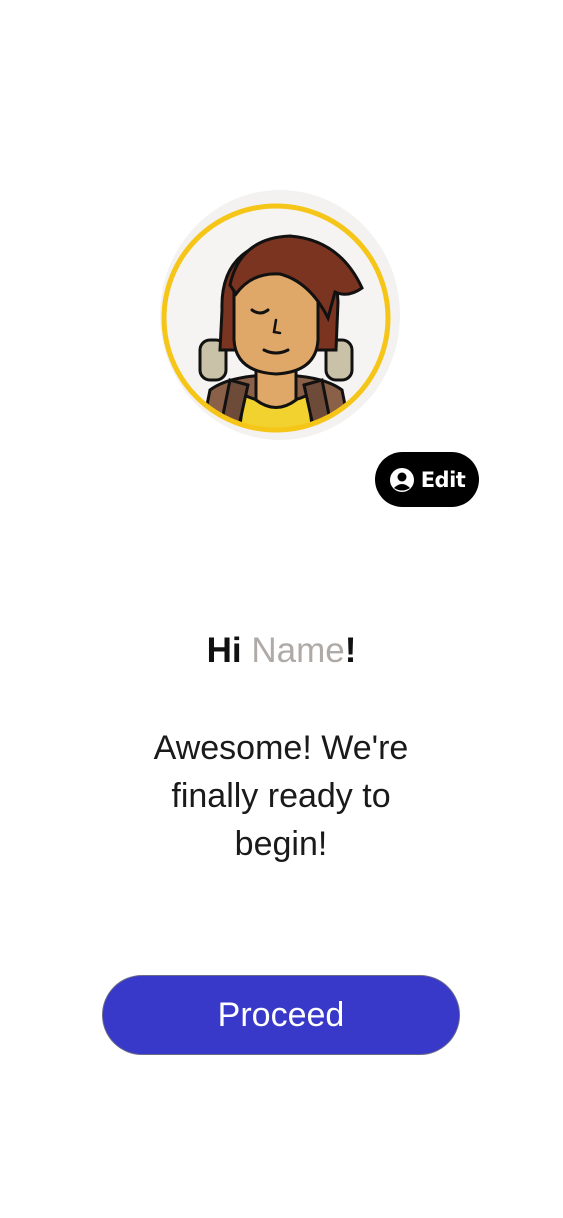 The image size is (563, 1218). What do you see at coordinates (443, 479) in the screenshot?
I see `edit-label: Edit` at bounding box center [443, 479].